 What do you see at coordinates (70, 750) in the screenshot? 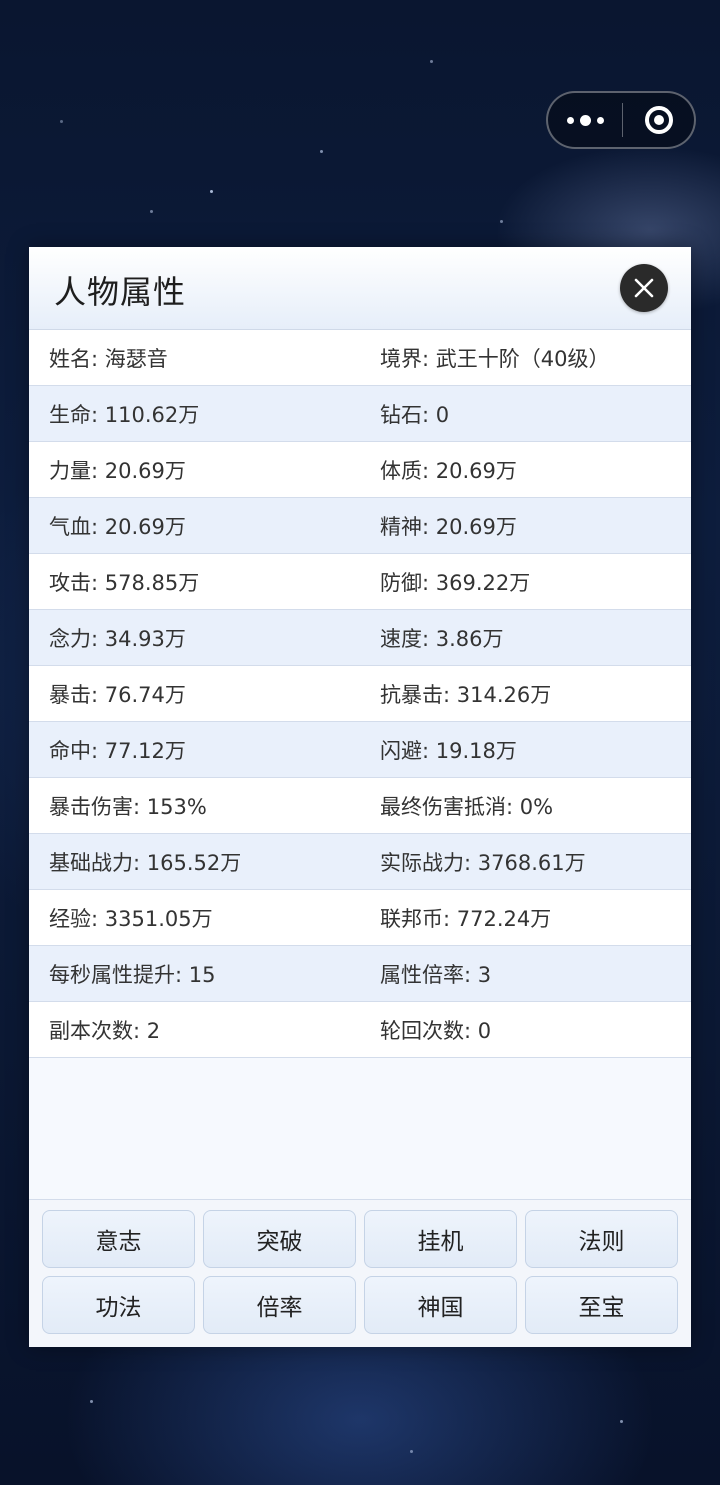
I see `attribute-label: 命中` at bounding box center [70, 750].